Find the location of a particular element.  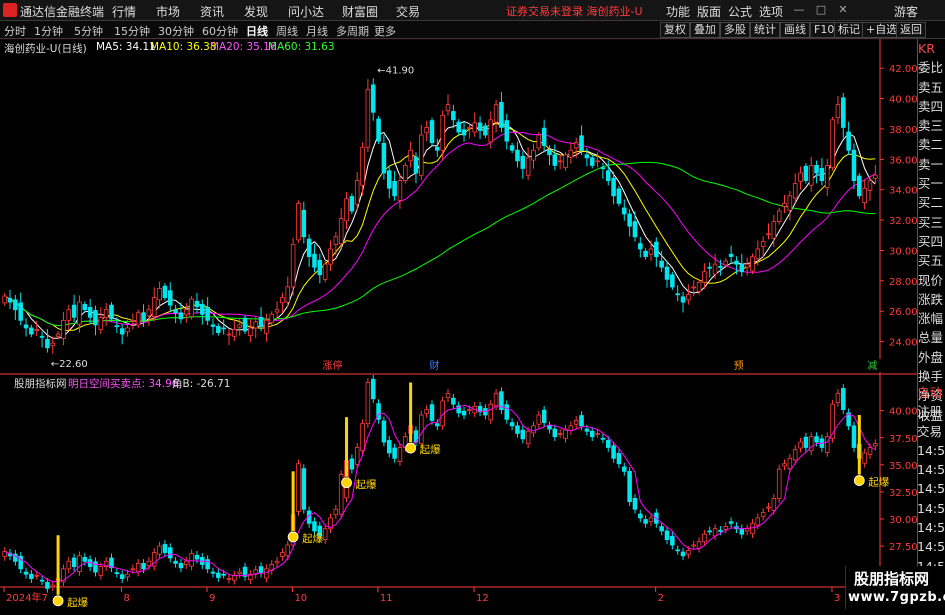

menu-item-layout: 版面 is located at coordinates (709, 11).